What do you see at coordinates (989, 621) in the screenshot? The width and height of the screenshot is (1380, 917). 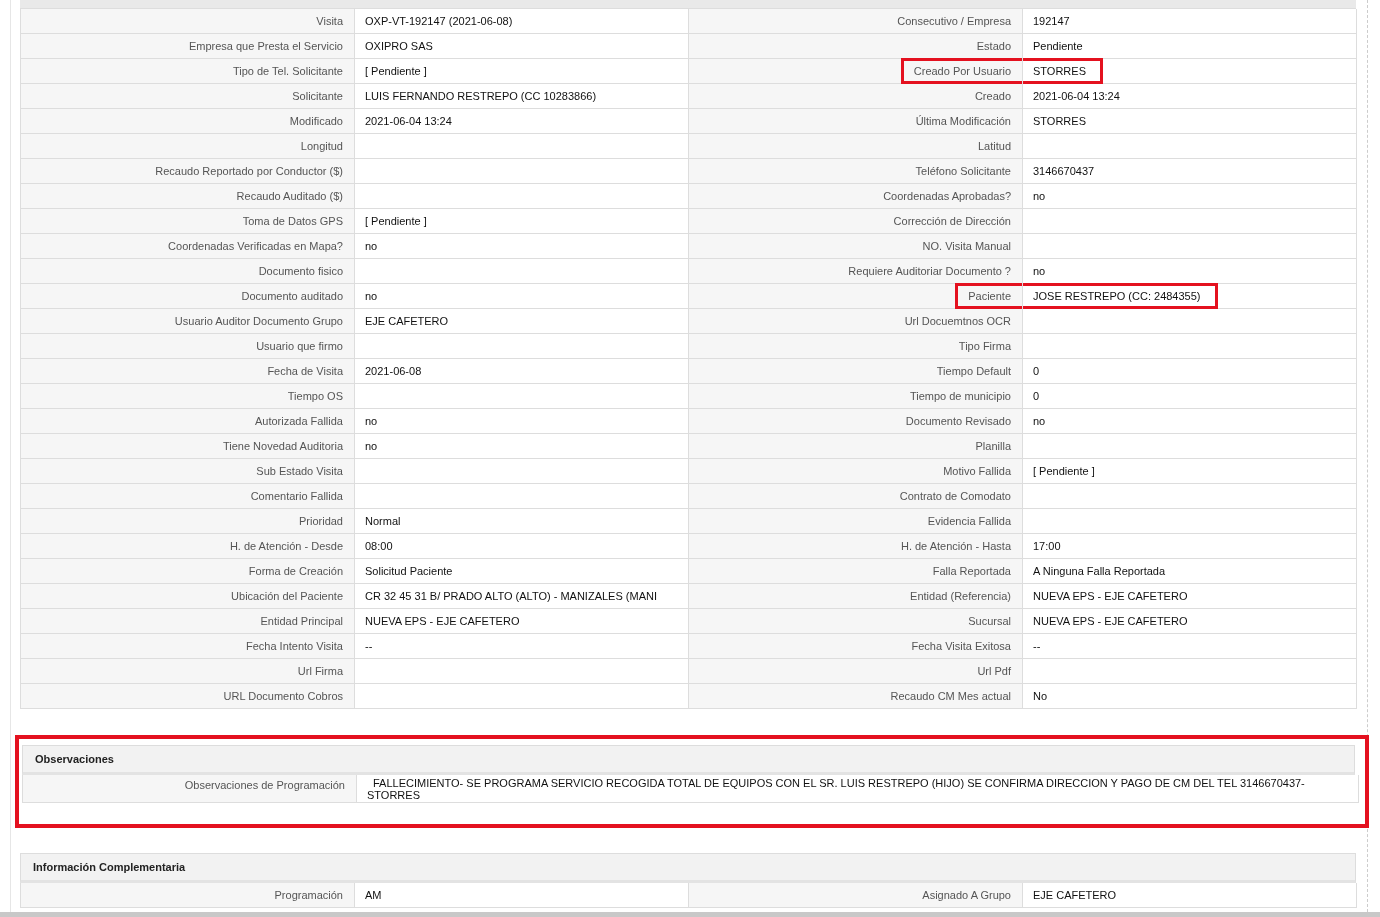 I see `field-label: Sucursal` at bounding box center [989, 621].